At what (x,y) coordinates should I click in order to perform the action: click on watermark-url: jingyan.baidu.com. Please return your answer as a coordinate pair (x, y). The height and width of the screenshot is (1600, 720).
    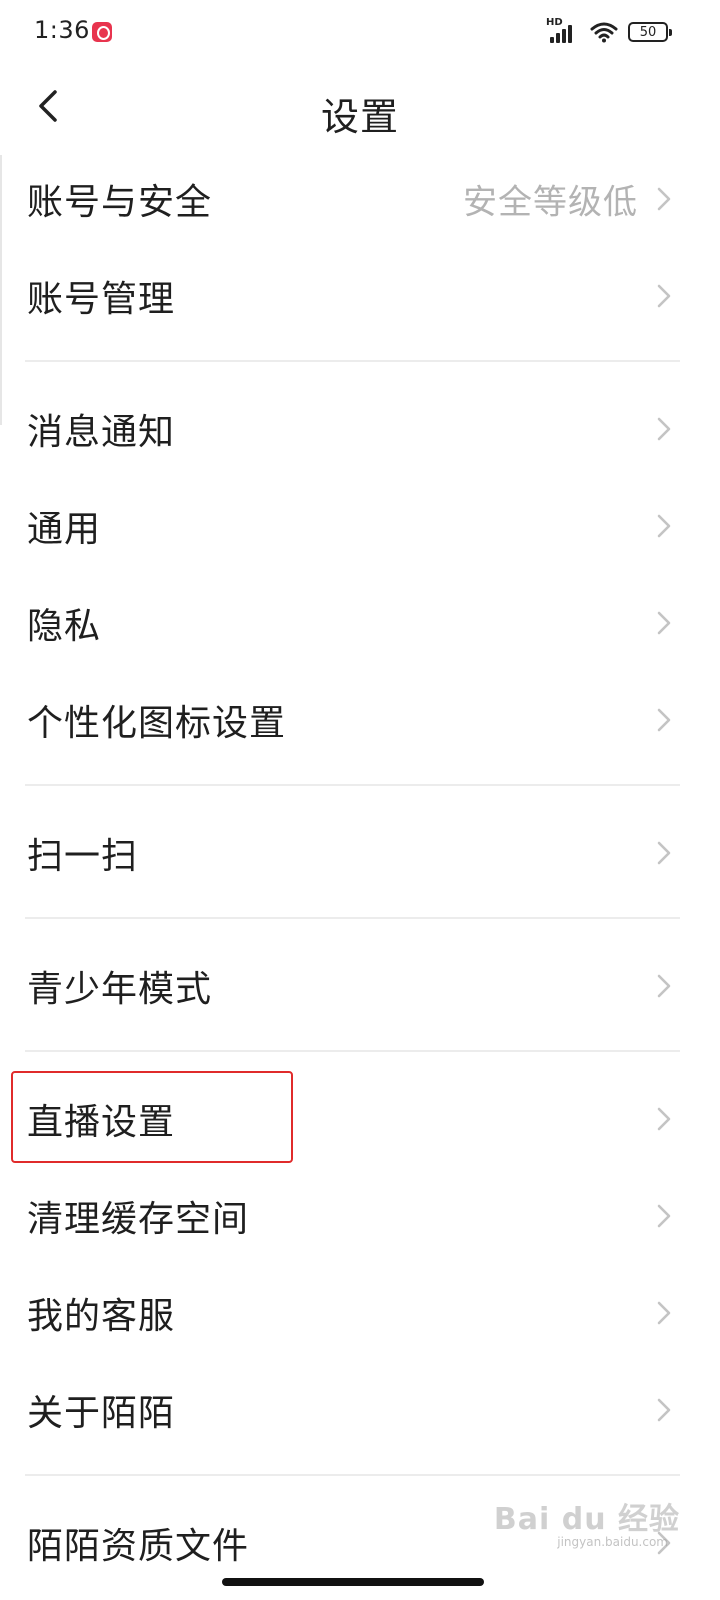
    Looking at the image, I should click on (612, 1542).